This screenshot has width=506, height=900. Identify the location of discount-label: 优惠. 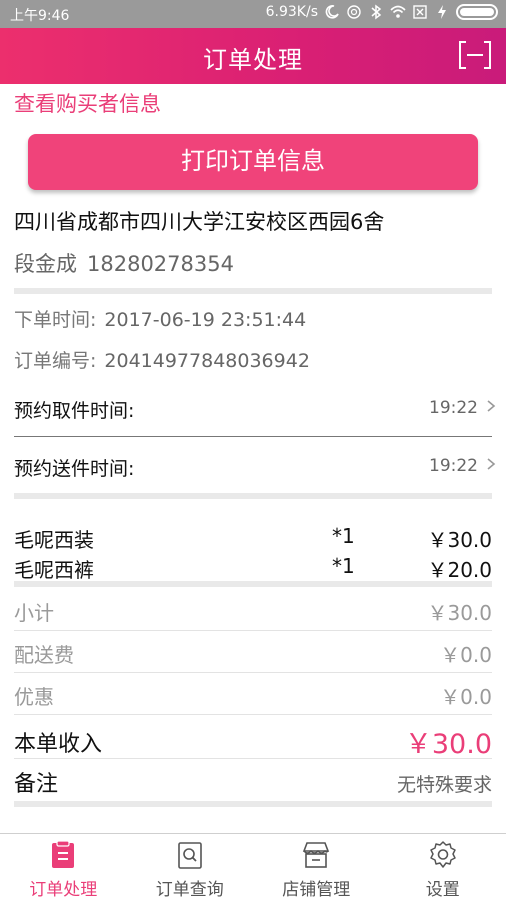
(34, 697).